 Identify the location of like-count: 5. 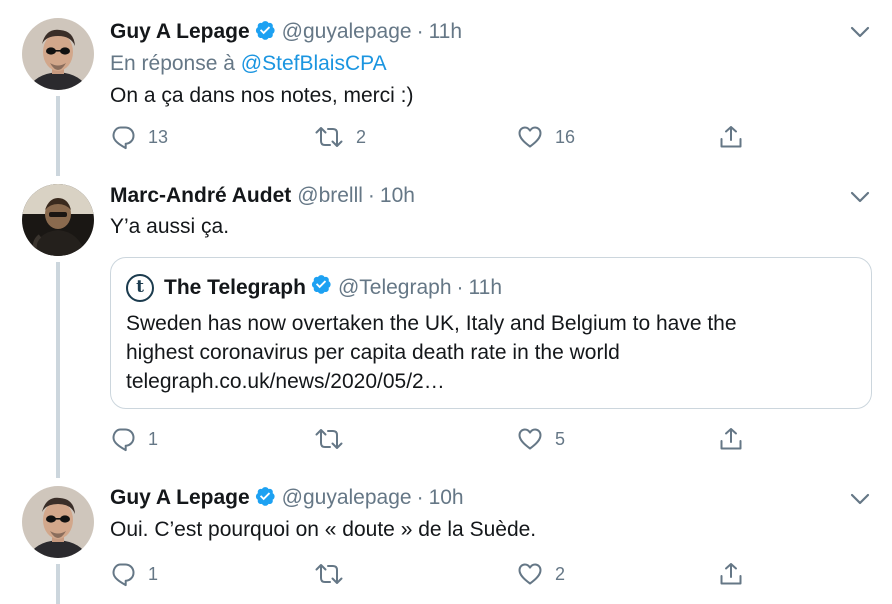
(560, 438).